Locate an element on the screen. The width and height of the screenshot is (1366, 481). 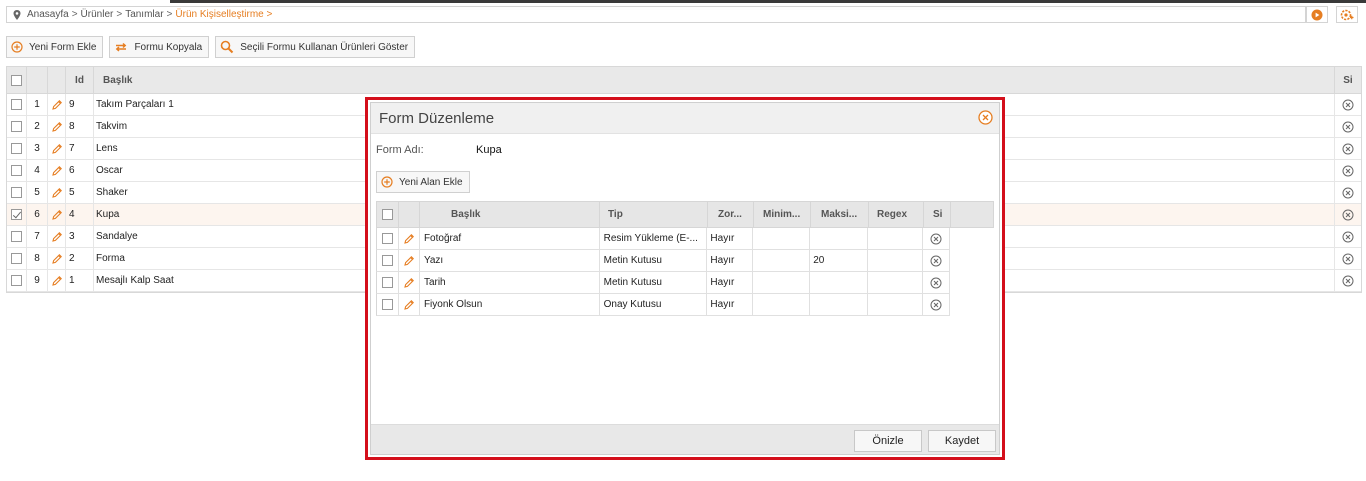
breadcrumb-item-current: Ürün Kişiselleştirme > is located at coordinates (224, 14).